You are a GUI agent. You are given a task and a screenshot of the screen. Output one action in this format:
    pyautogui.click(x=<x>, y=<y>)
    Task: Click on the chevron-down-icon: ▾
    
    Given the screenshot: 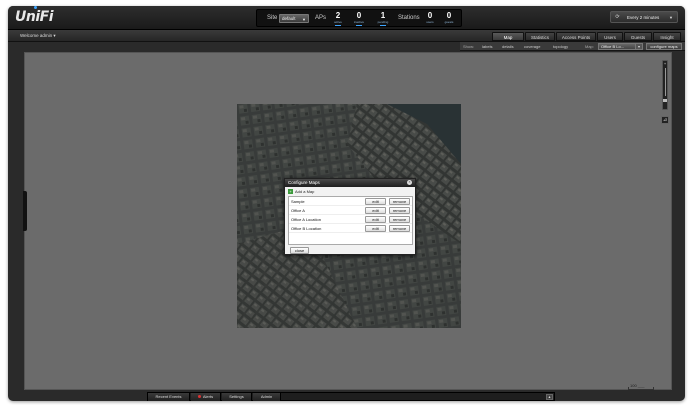 What is the action you would take?
    pyautogui.click(x=639, y=46)
    